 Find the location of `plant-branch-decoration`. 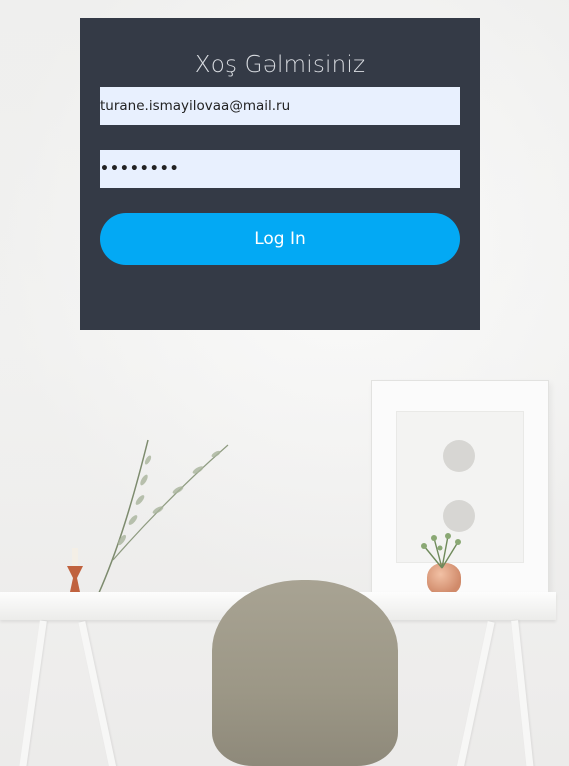

plant-branch-decoration is located at coordinates (163, 517).